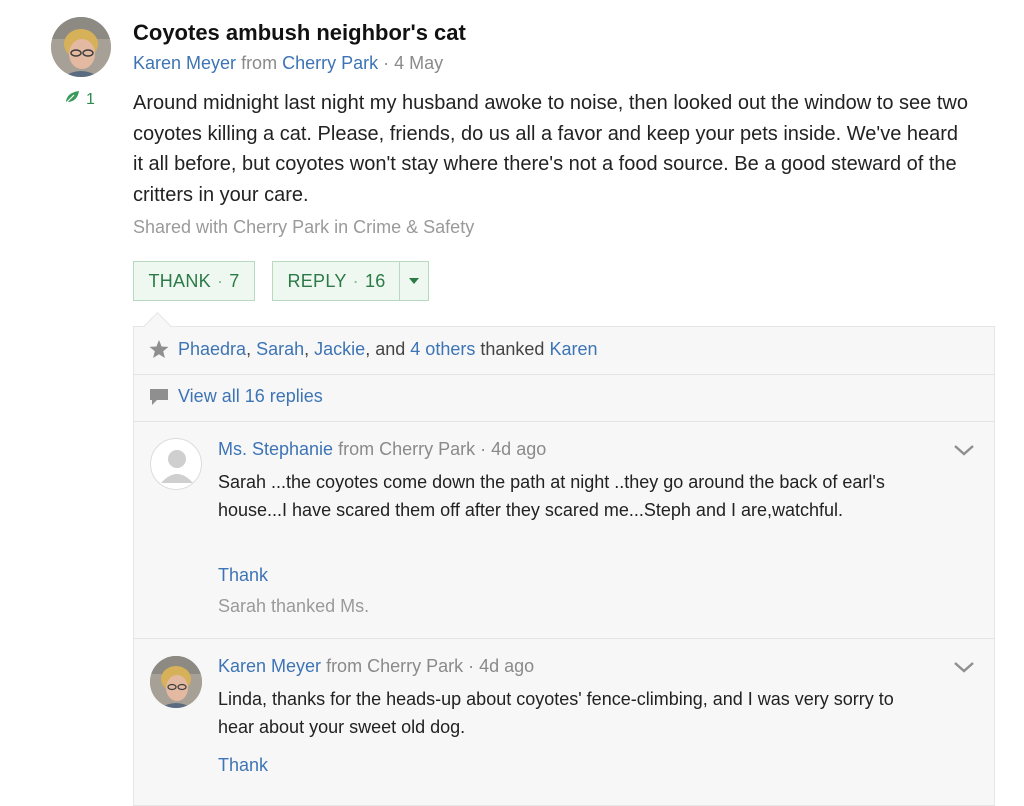 The width and height of the screenshot is (1024, 806). I want to click on reply-options-button, so click(414, 281).